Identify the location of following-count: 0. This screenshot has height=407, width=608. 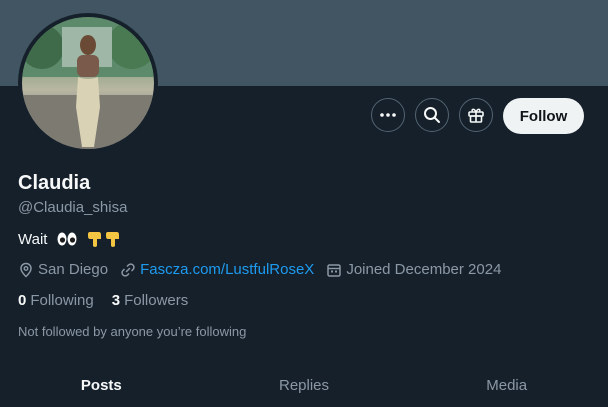
(22, 300).